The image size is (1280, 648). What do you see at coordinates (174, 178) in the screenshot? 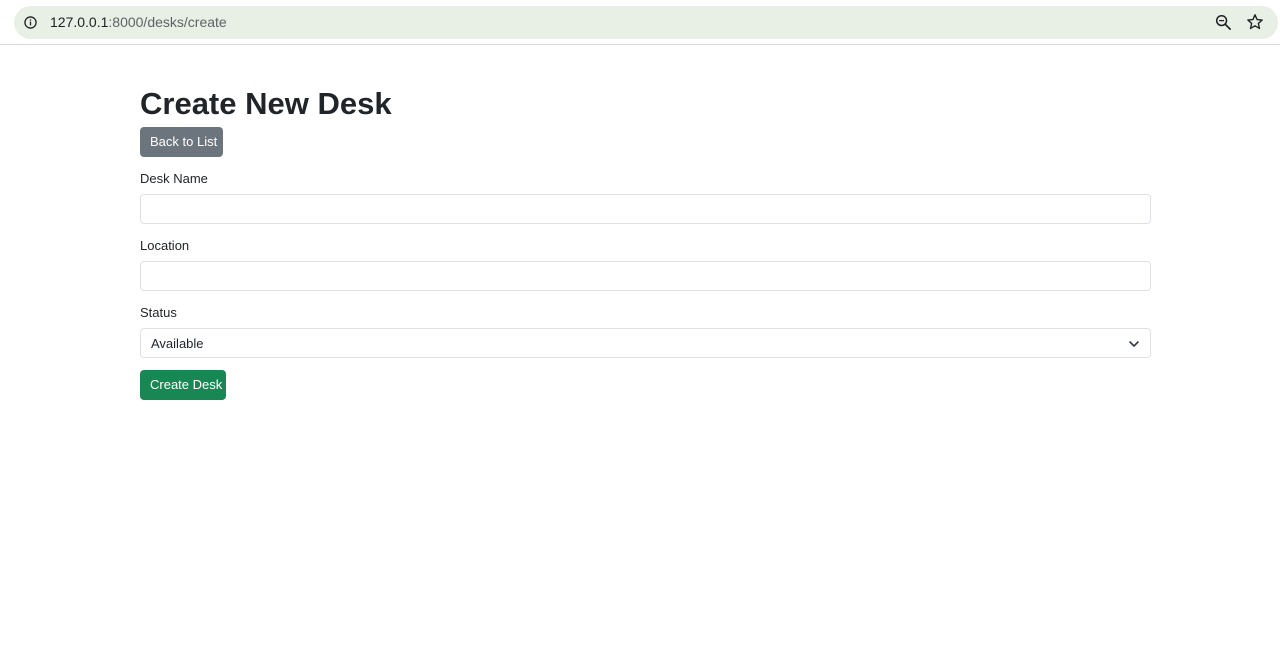
I see `desk-name-label: Desk Name` at bounding box center [174, 178].